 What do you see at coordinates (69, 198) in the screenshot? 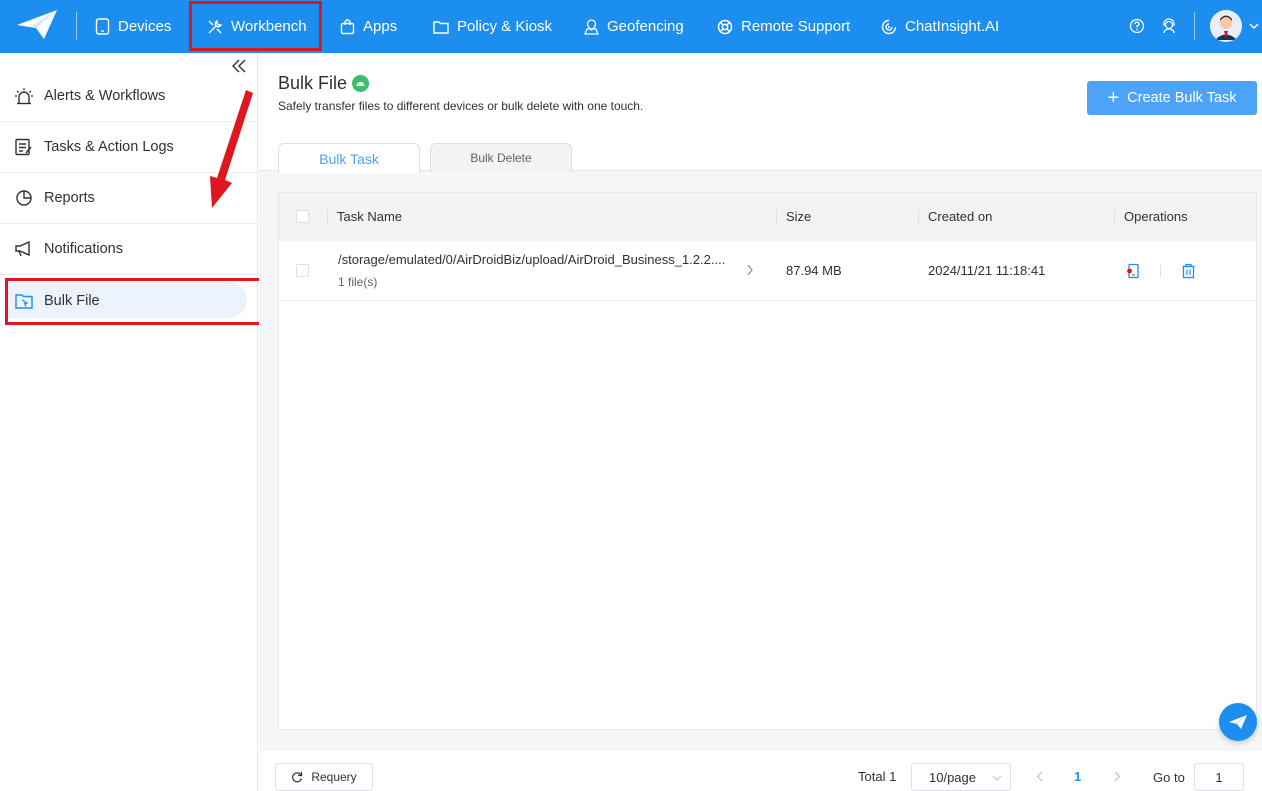
I see `sidebar-item-label: Reports` at bounding box center [69, 198].